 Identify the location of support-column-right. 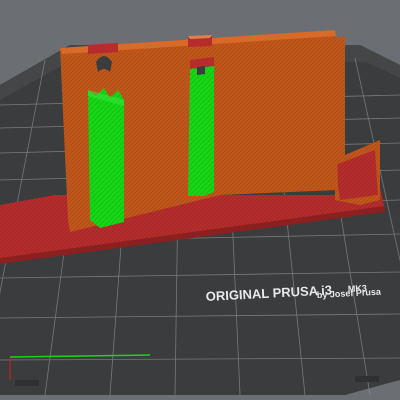
(201, 129).